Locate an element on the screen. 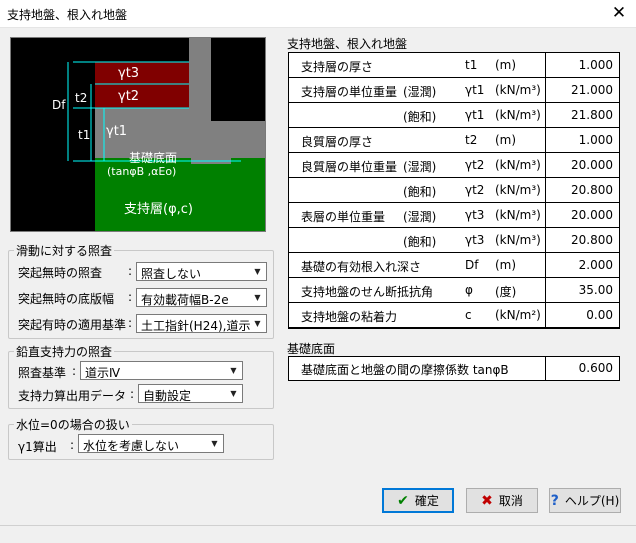  cancel-button-label: 取消 is located at coordinates (510, 501).